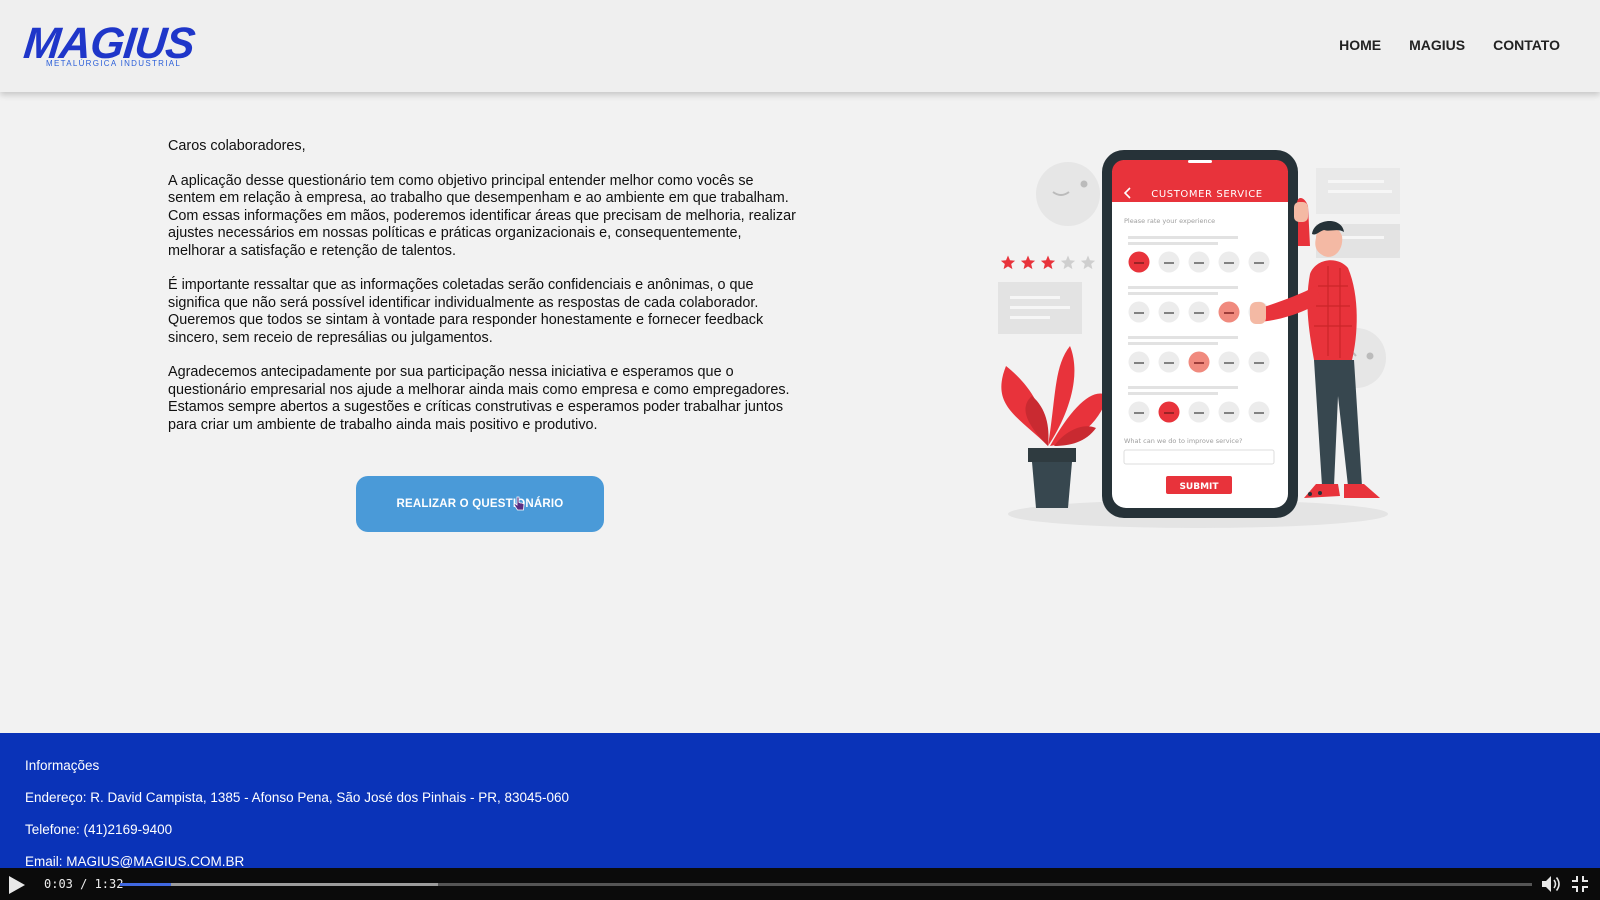 Image resolution: width=1600 pixels, height=900 pixels. What do you see at coordinates (145, 884) in the screenshot?
I see `video-played-bar` at bounding box center [145, 884].